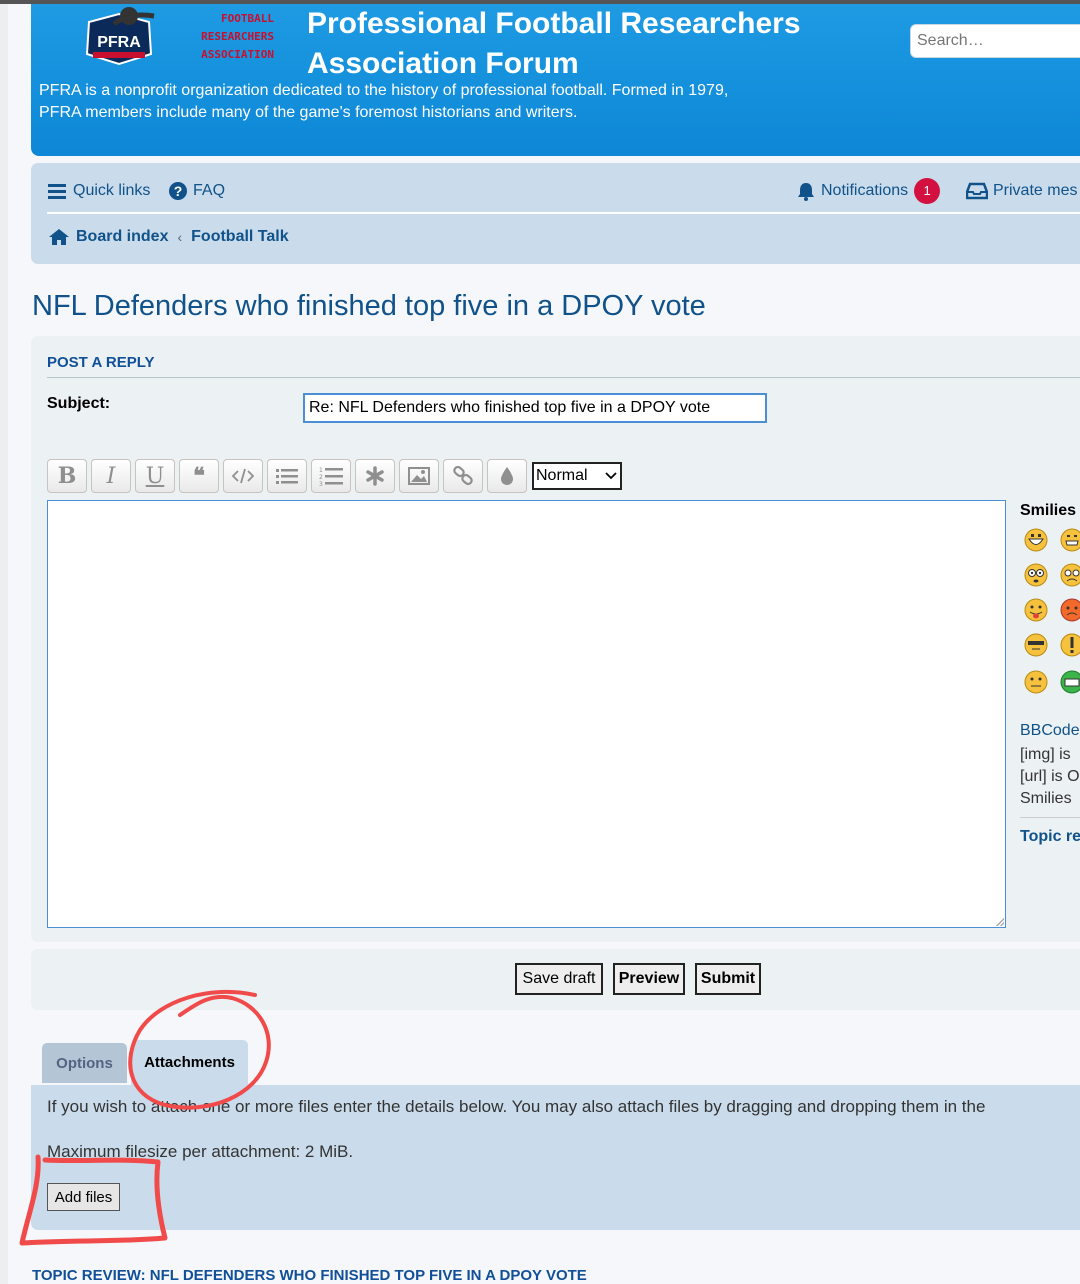 The height and width of the screenshot is (1284, 1080). What do you see at coordinates (1046, 798) in the screenshot?
I see `smilies-status: Smilies` at bounding box center [1046, 798].